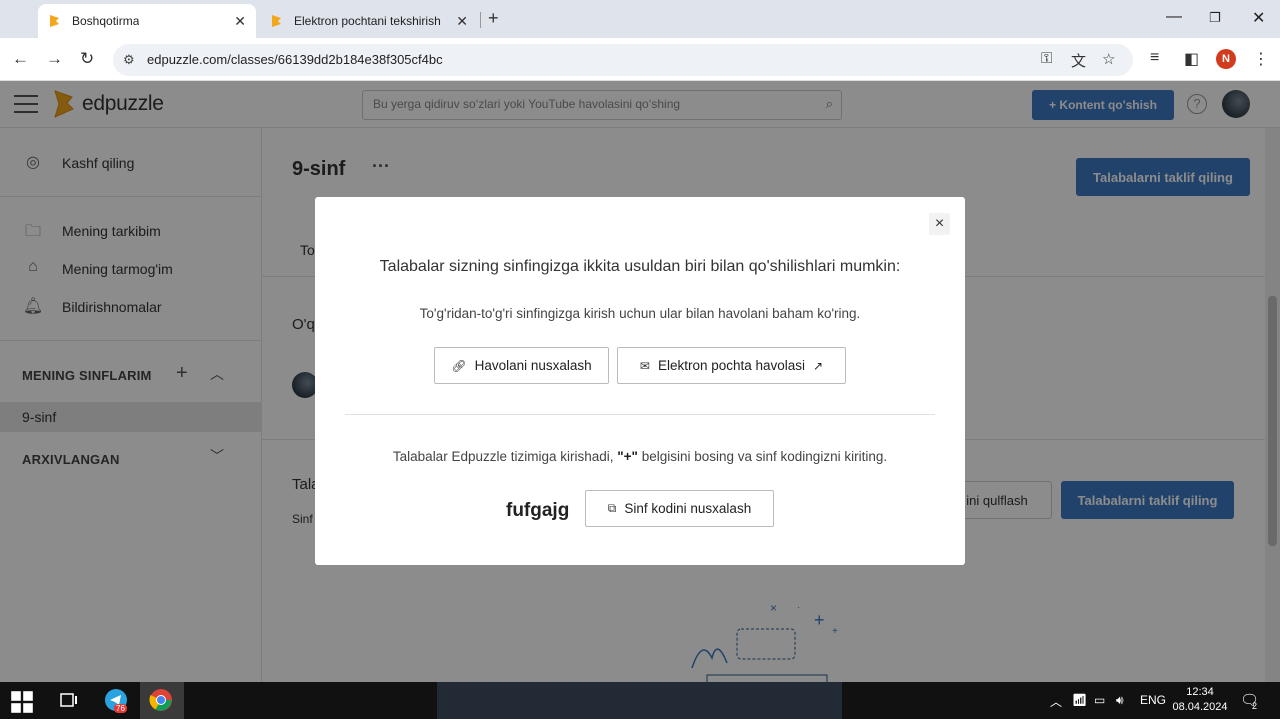  What do you see at coordinates (1108, 59) in the screenshot?
I see `bookmark-star-icon: ☆` at bounding box center [1108, 59].